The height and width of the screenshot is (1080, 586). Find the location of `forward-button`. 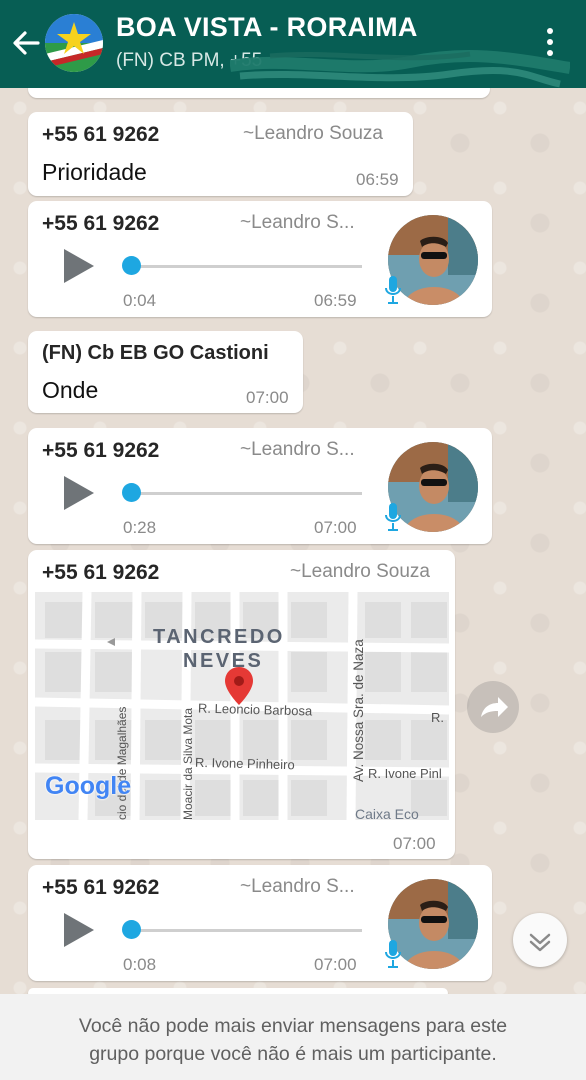

forward-button is located at coordinates (493, 707).